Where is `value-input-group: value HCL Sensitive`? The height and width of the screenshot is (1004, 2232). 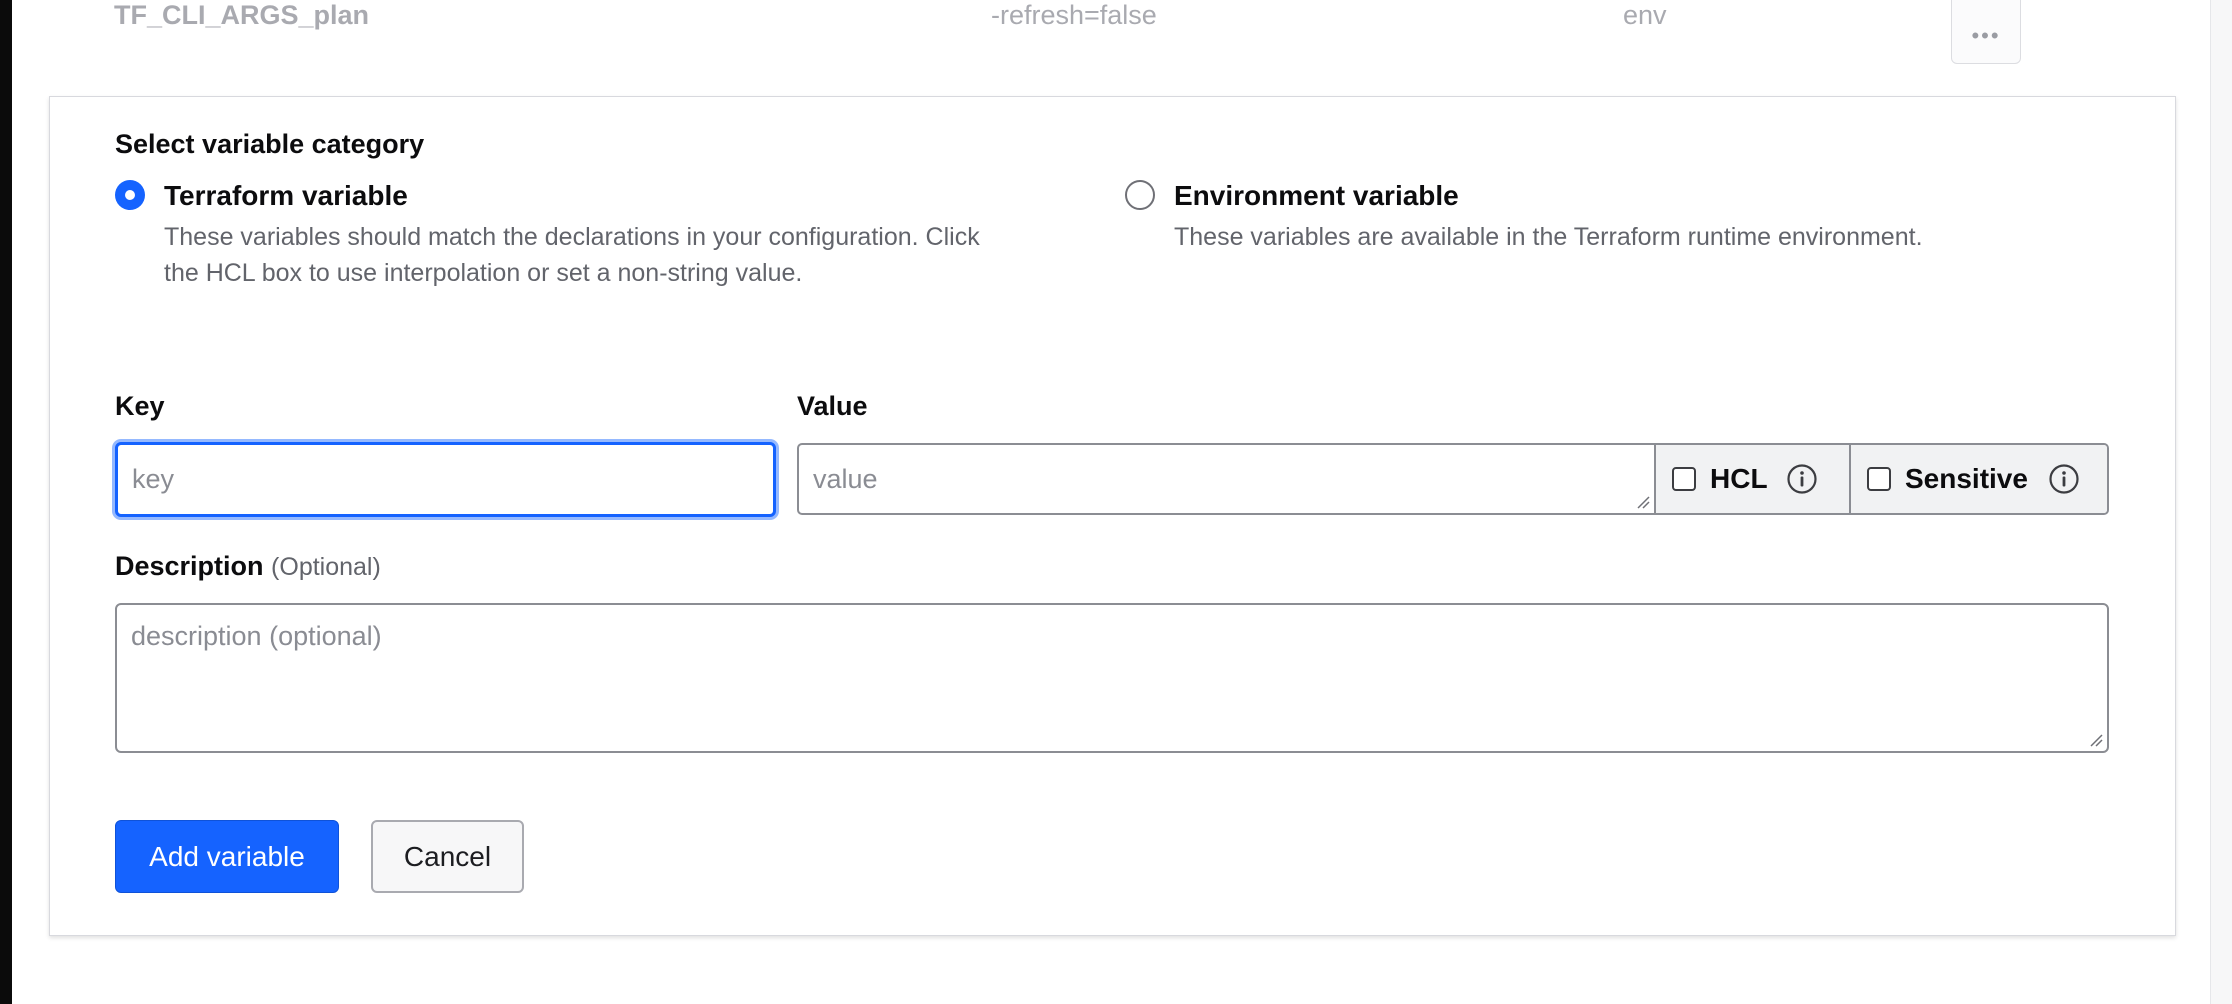
value-input-group: value HCL Sensitive is located at coordinates (1453, 479).